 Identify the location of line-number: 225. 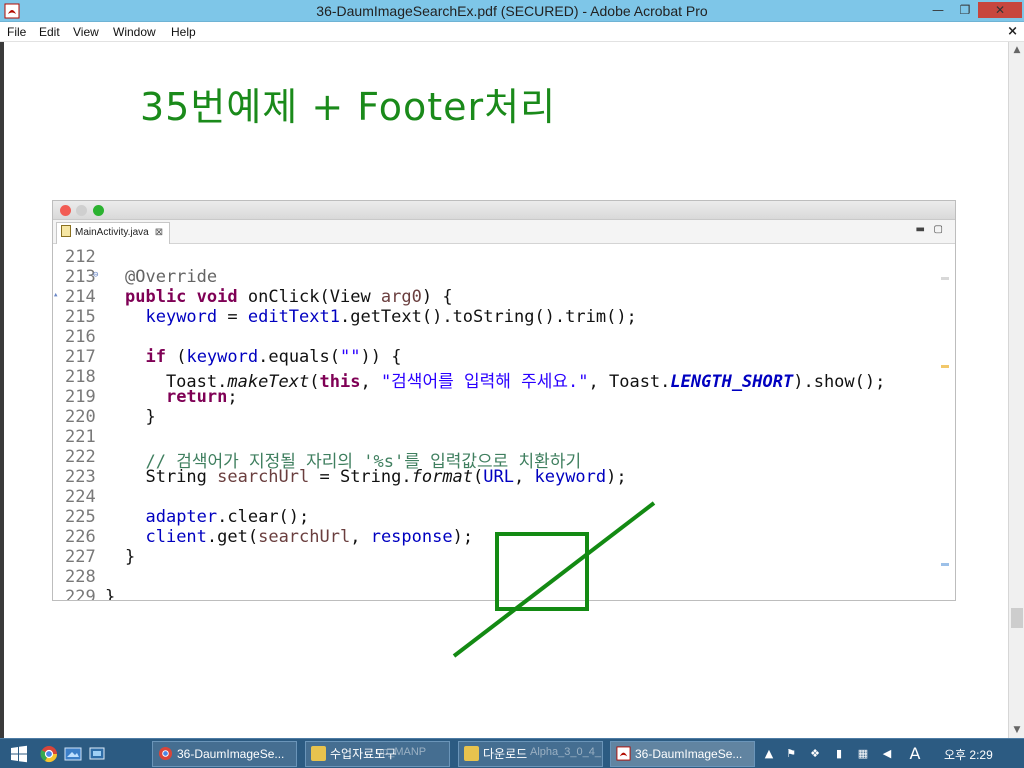
(80, 517).